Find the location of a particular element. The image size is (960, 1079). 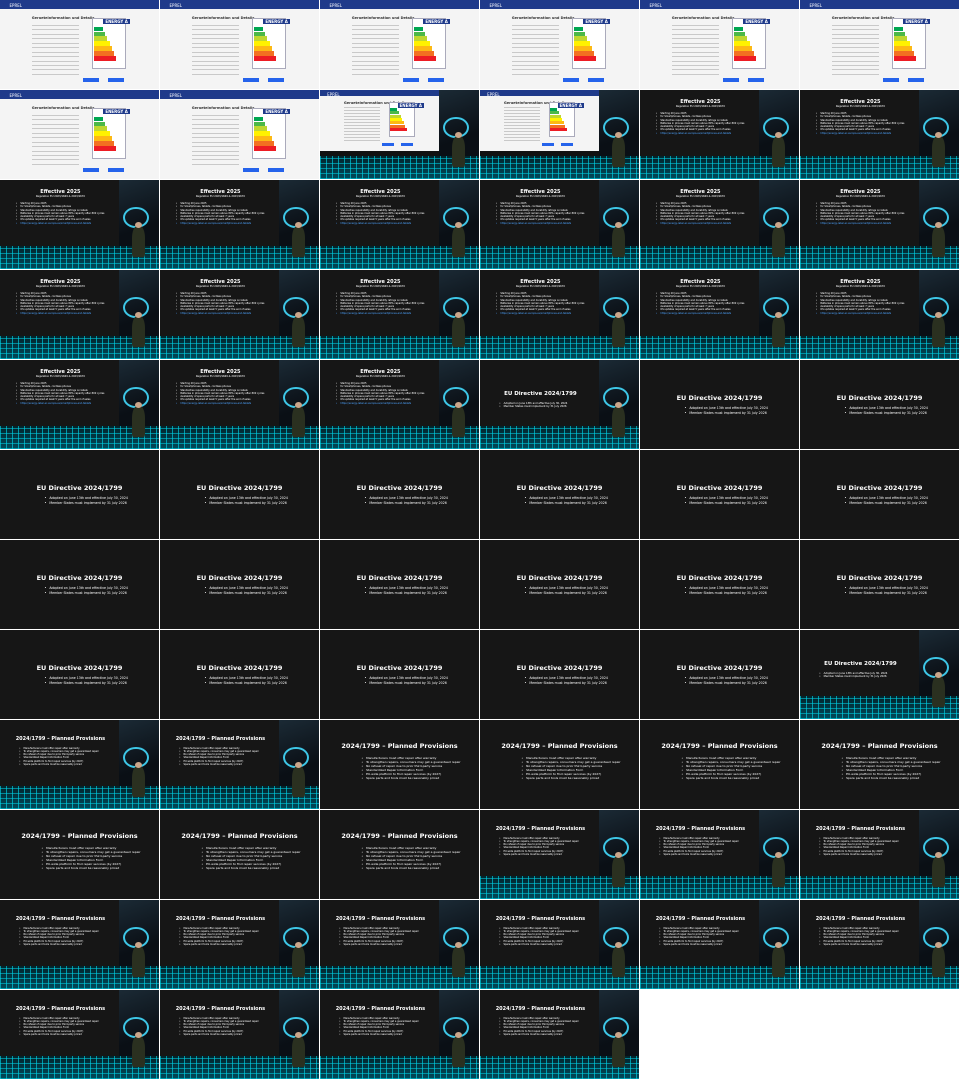

slide-title: EU Directive 2024/1799 is located at coordinates (79, 667).